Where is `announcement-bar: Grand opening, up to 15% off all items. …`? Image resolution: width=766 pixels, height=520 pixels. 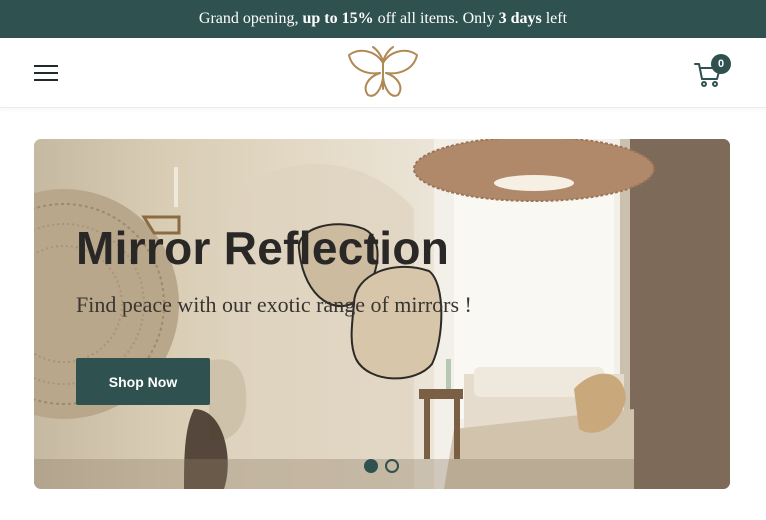
announcement-bar: Grand opening, up to 15% off all items. … is located at coordinates (383, 19).